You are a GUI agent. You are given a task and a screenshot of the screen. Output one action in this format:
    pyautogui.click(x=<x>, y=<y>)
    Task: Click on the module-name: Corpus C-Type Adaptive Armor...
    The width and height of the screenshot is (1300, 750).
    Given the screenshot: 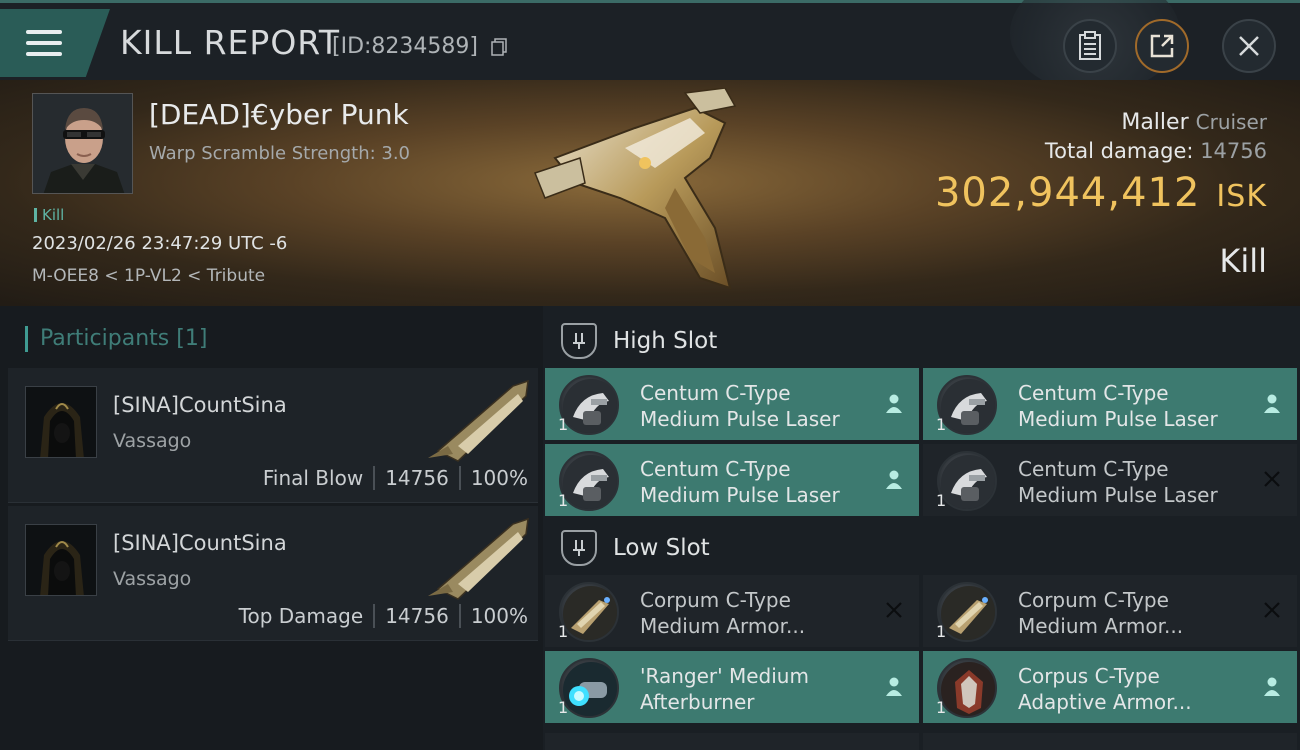 What is the action you would take?
    pyautogui.click(x=1105, y=689)
    